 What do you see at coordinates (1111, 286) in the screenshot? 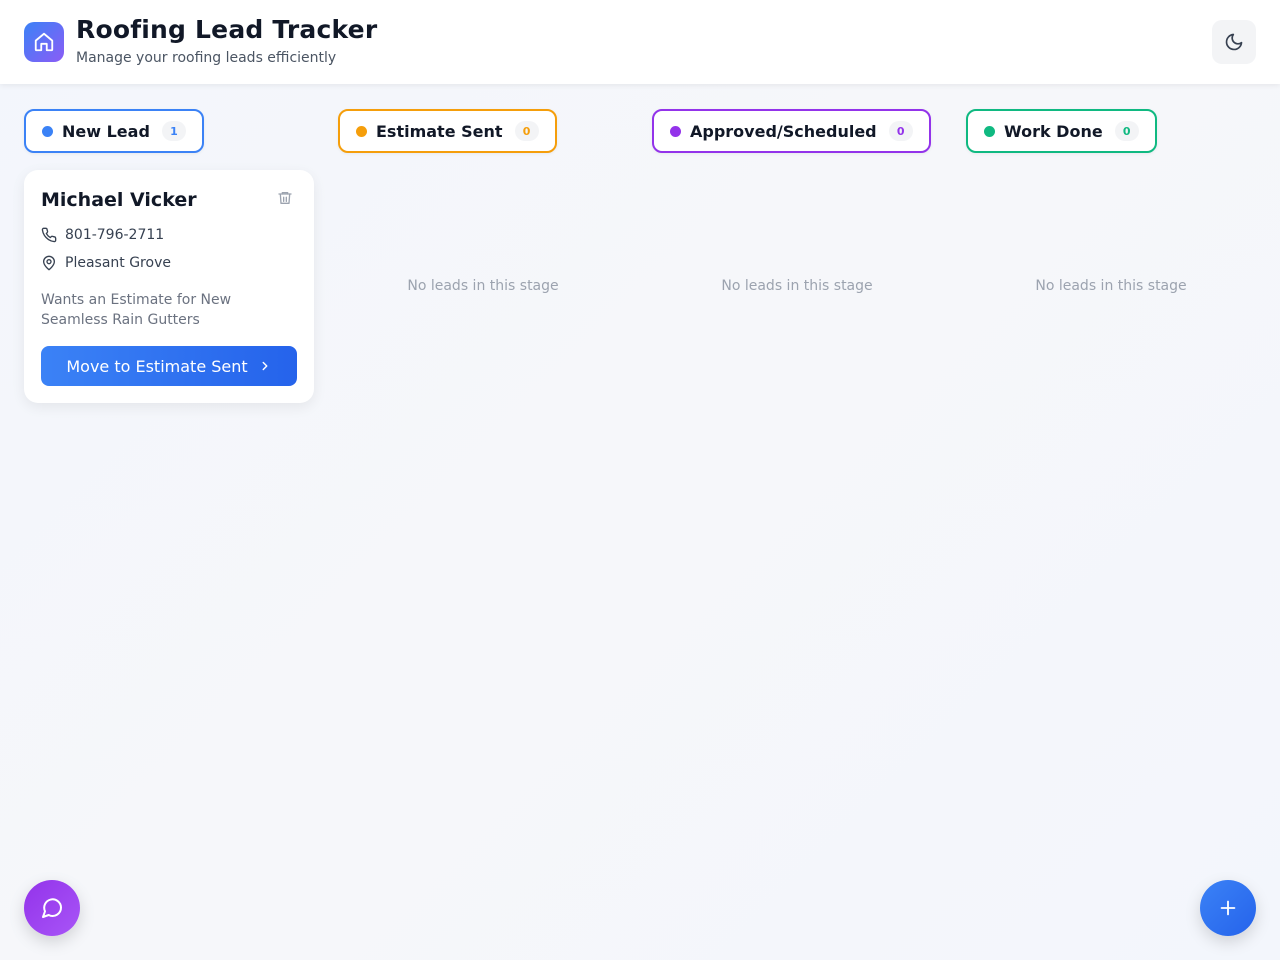
I see `empty-stage-message-work-done: No leads in this stage` at bounding box center [1111, 286].